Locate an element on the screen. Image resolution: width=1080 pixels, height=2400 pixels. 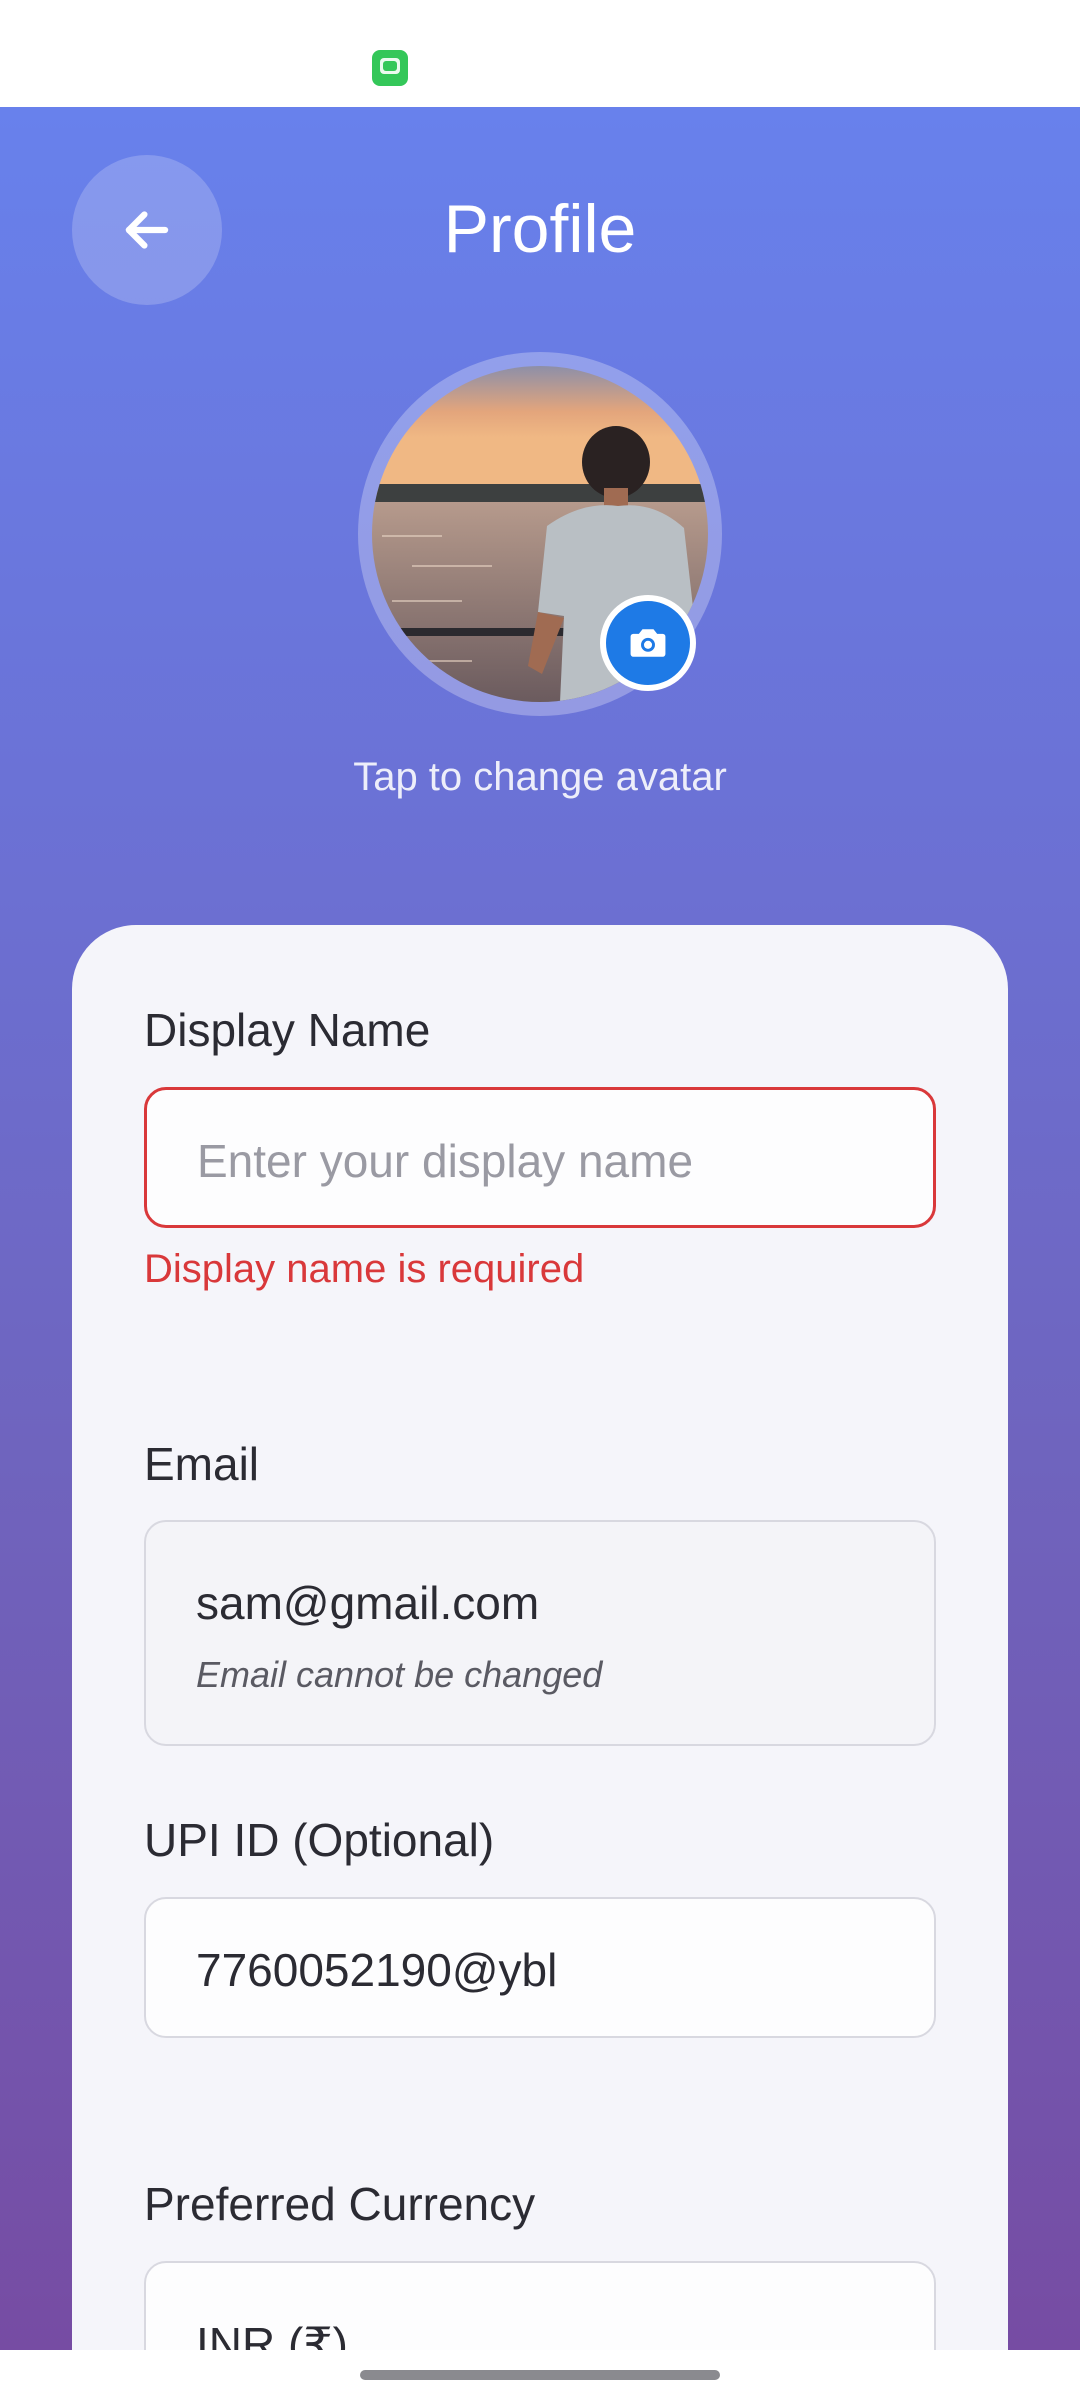
email-value: sam@gmail.com is located at coordinates (368, 1603).